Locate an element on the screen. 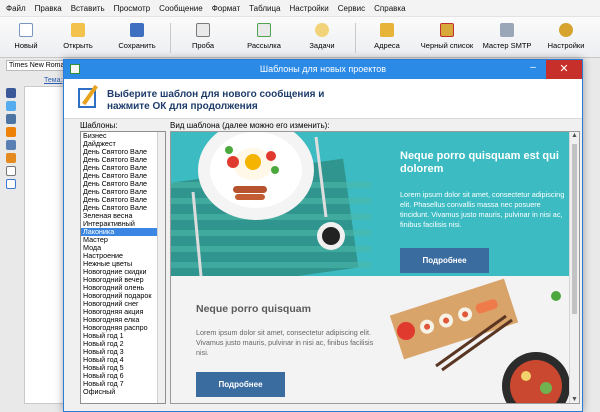 The height and width of the screenshot is (412, 600). mail-icon is located at coordinates (11, 145).